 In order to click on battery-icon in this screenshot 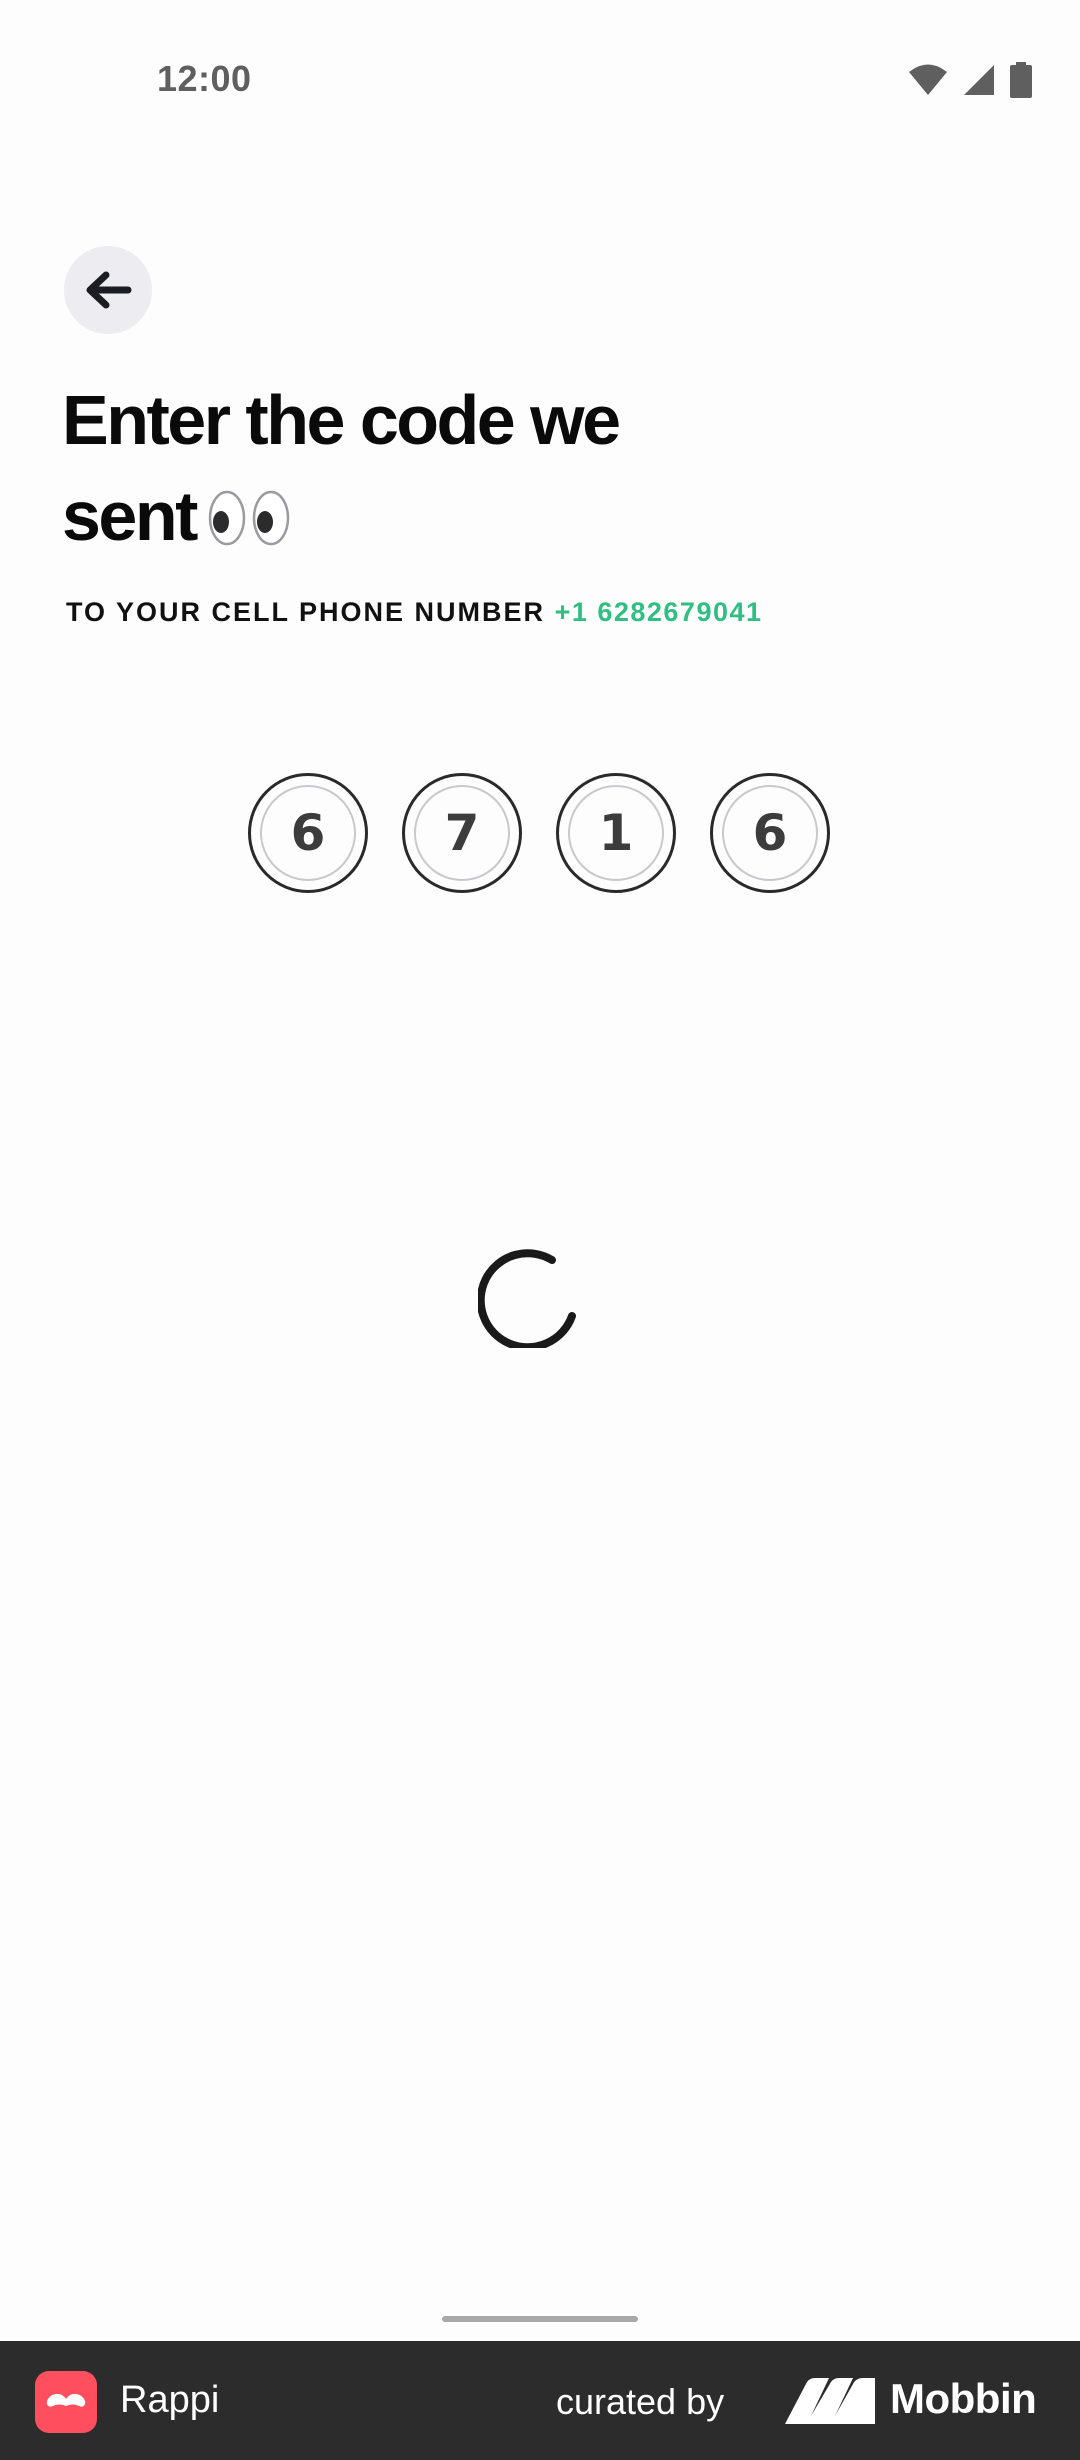, I will do `click(1021, 80)`.